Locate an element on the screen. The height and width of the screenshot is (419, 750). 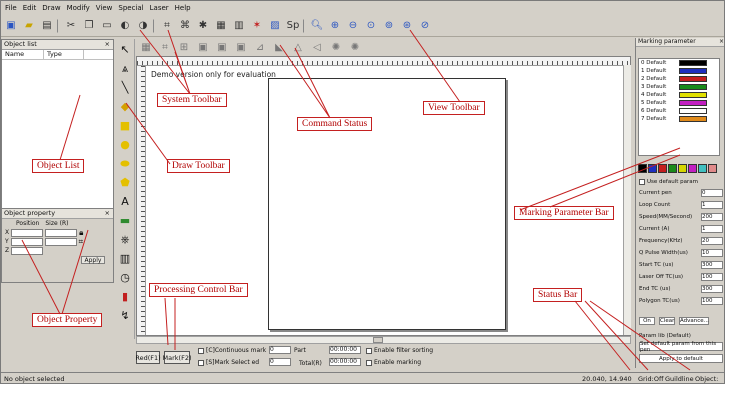
select-icon: ↖ is located at coordinates (125, 50).